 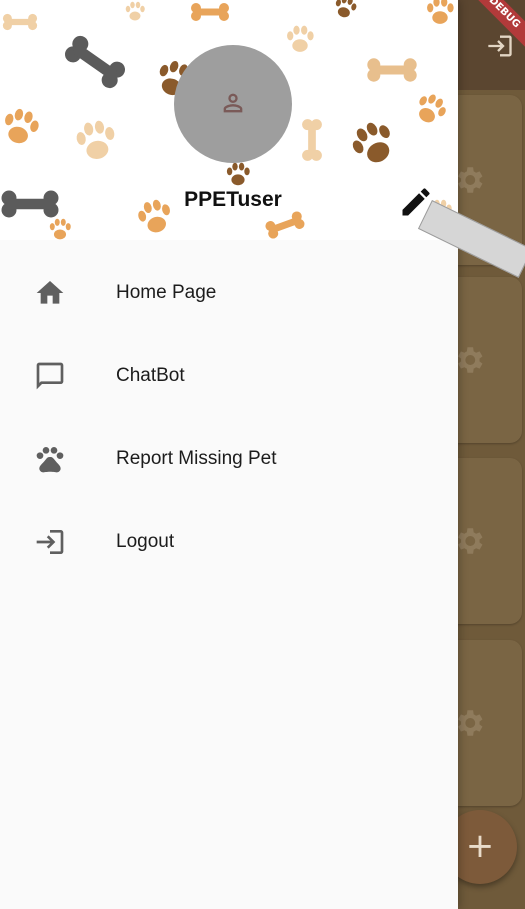 What do you see at coordinates (229, 542) in the screenshot?
I see `menu-item-logout: Logout` at bounding box center [229, 542].